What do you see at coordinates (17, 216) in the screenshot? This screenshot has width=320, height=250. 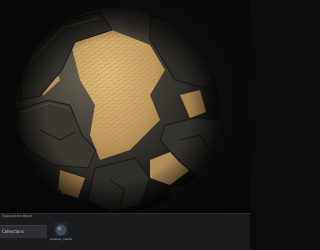 I see `panel-title: Exploration Bone` at bounding box center [17, 216].